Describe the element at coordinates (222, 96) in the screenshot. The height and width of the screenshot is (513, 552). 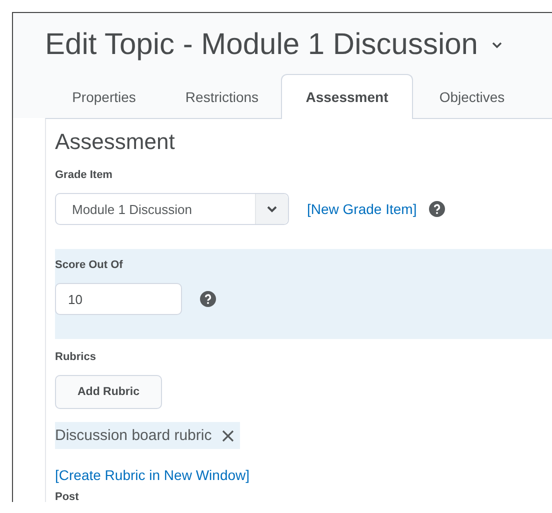
I see `tab: Restrictions` at that location.